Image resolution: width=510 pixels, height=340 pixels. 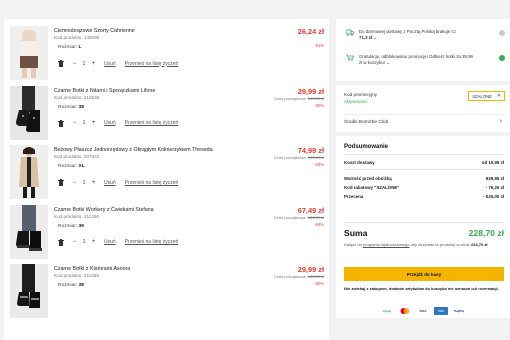 What do you see at coordinates (387, 311) in the screenshot?
I see `hypay-icon: hypay` at bounding box center [387, 311].